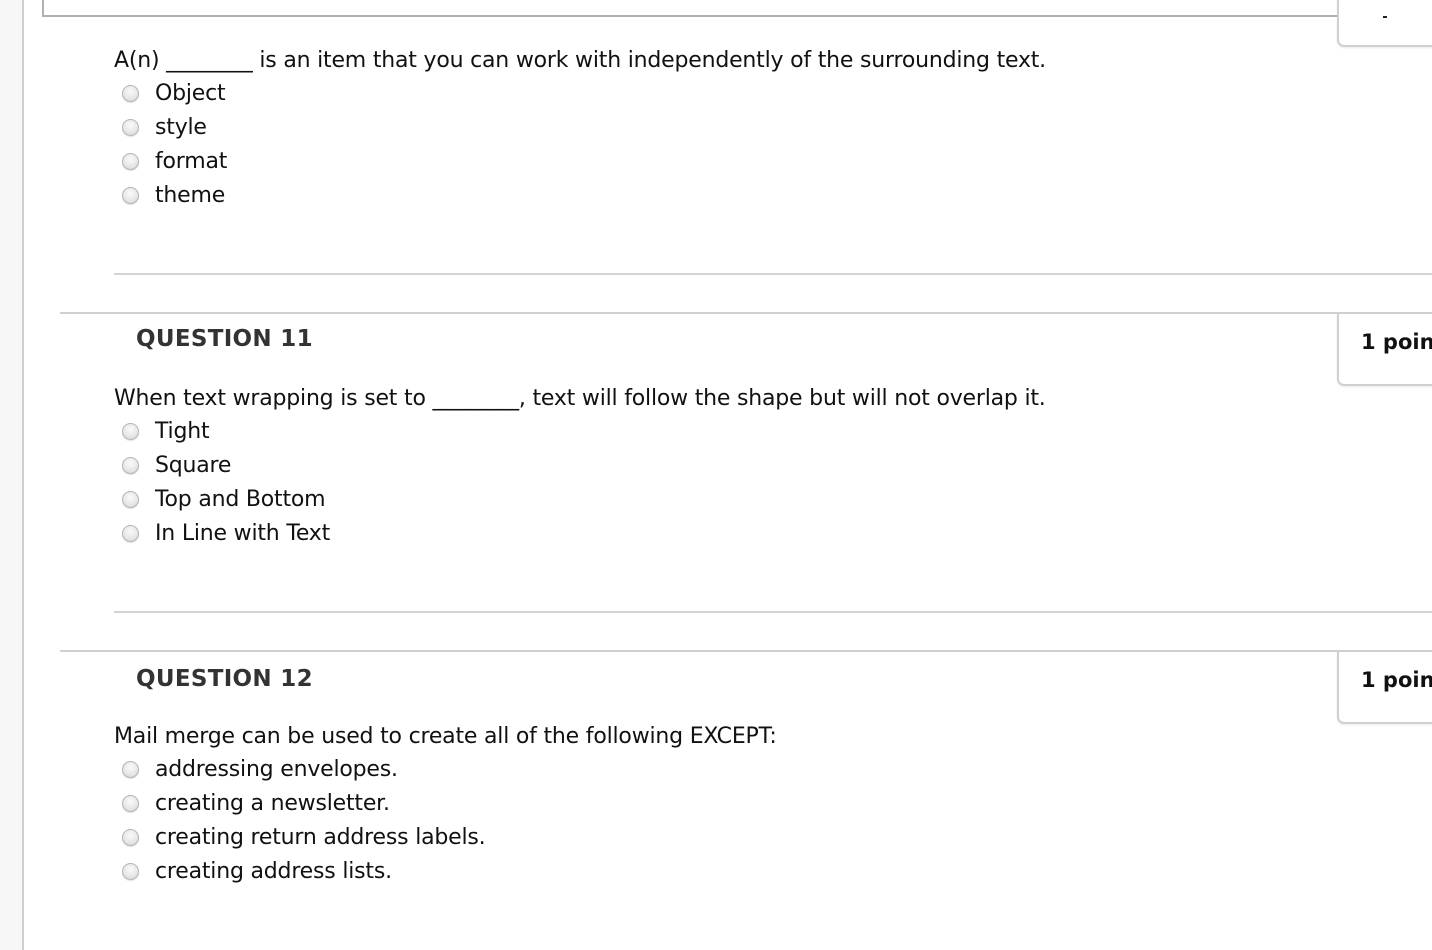 The image size is (1432, 950). Describe the element at coordinates (182, 431) in the screenshot. I see `option-label: Tight` at that location.